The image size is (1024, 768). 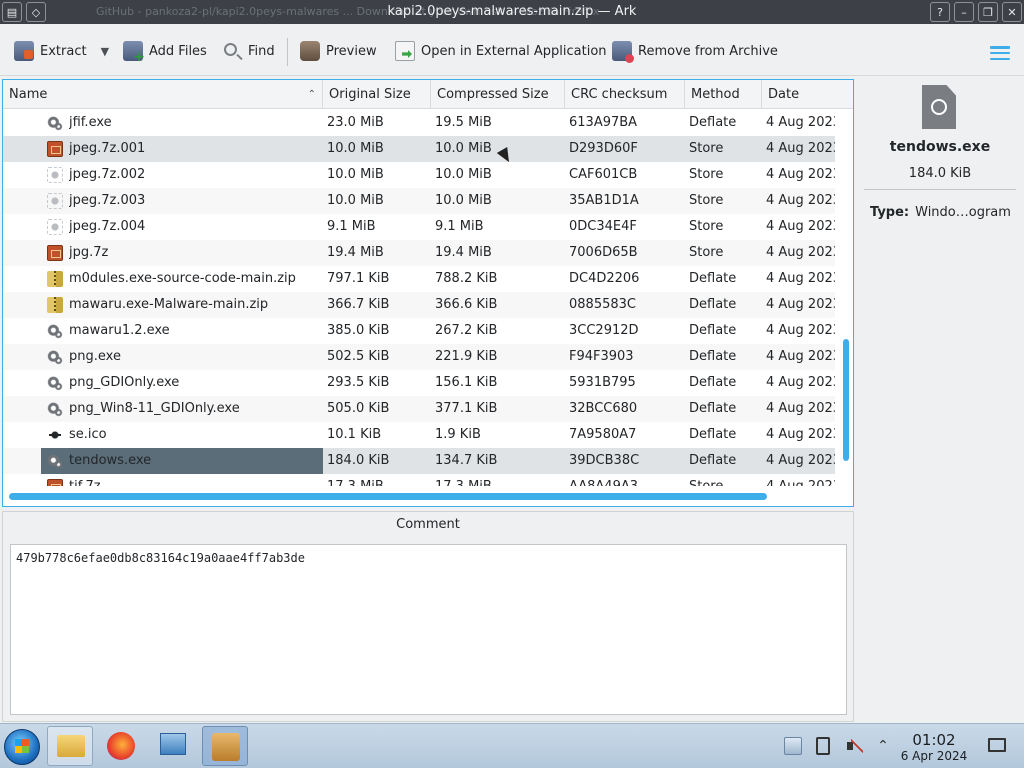 What do you see at coordinates (163, 94) in the screenshot?
I see `column-header-name: Name ⌃` at bounding box center [163, 94].